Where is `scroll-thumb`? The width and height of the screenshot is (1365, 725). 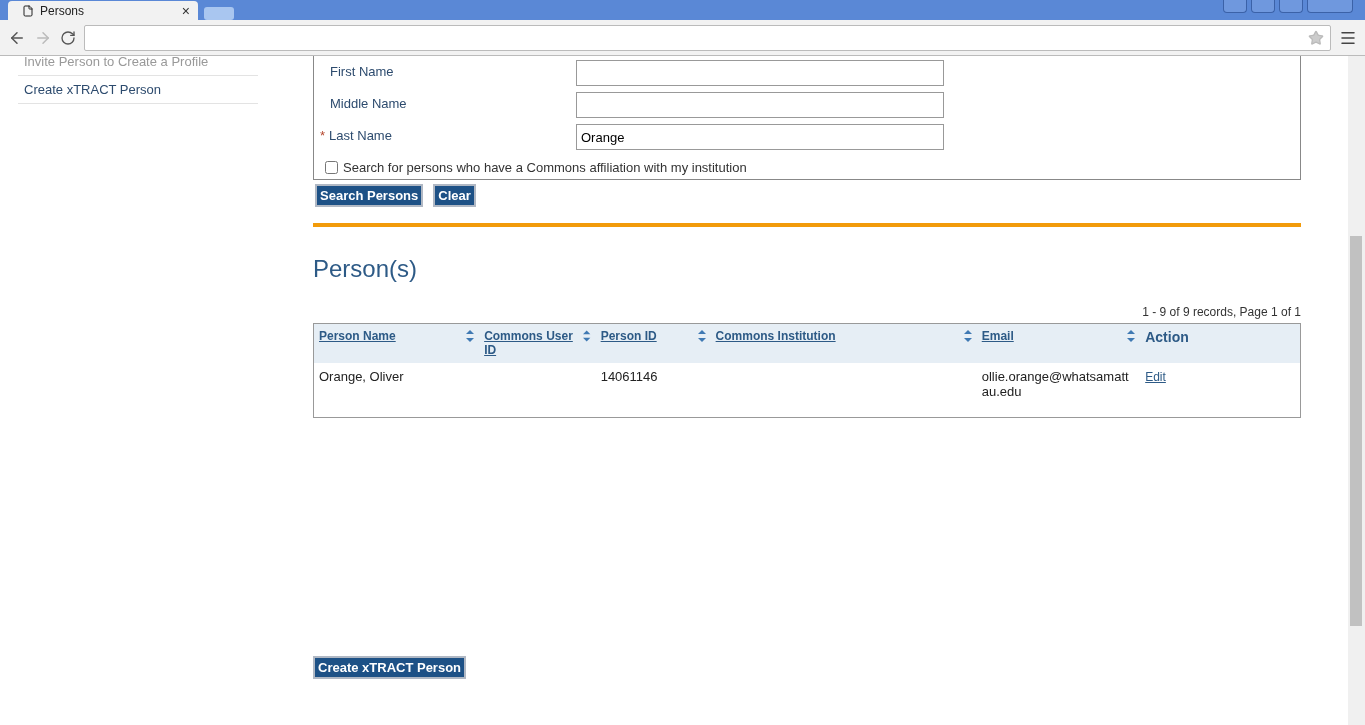
scroll-thumb is located at coordinates (1356, 431).